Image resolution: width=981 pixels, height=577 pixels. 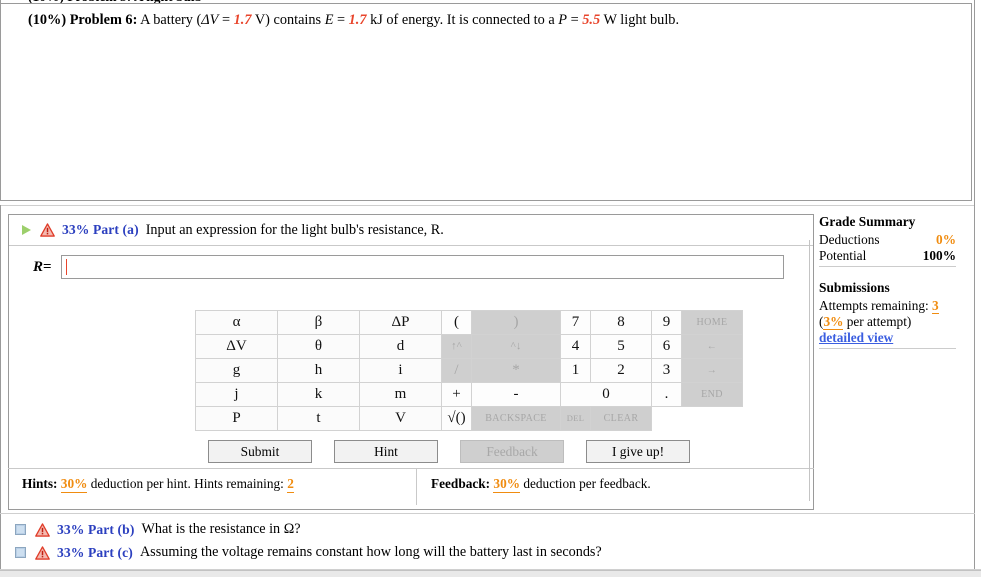 I want to click on feedback-button: Feedback, so click(x=512, y=451).